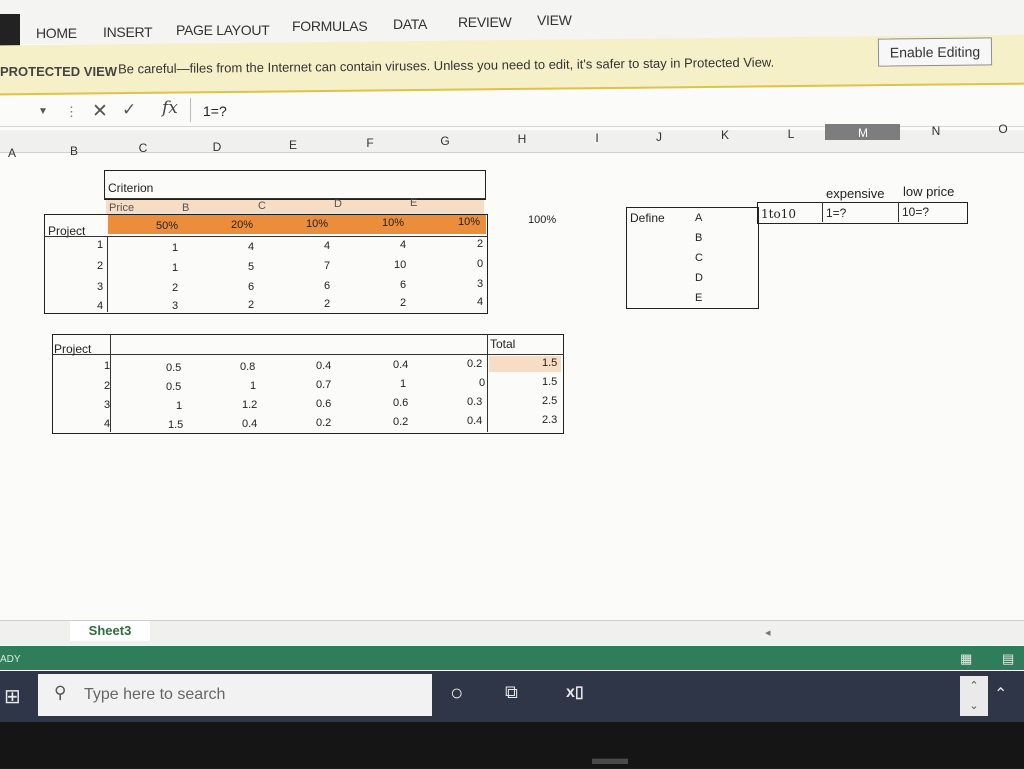 The image size is (1024, 769). Describe the element at coordinates (855, 193) in the screenshot. I see `expensive-label: expensive` at that location.